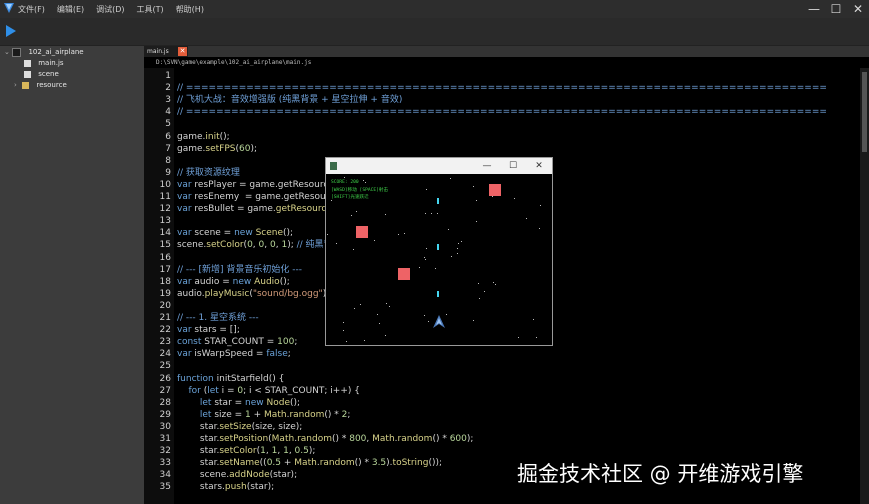  Describe the element at coordinates (506, 51) in the screenshot. I see `tab-bar: main.js ✕` at that location.